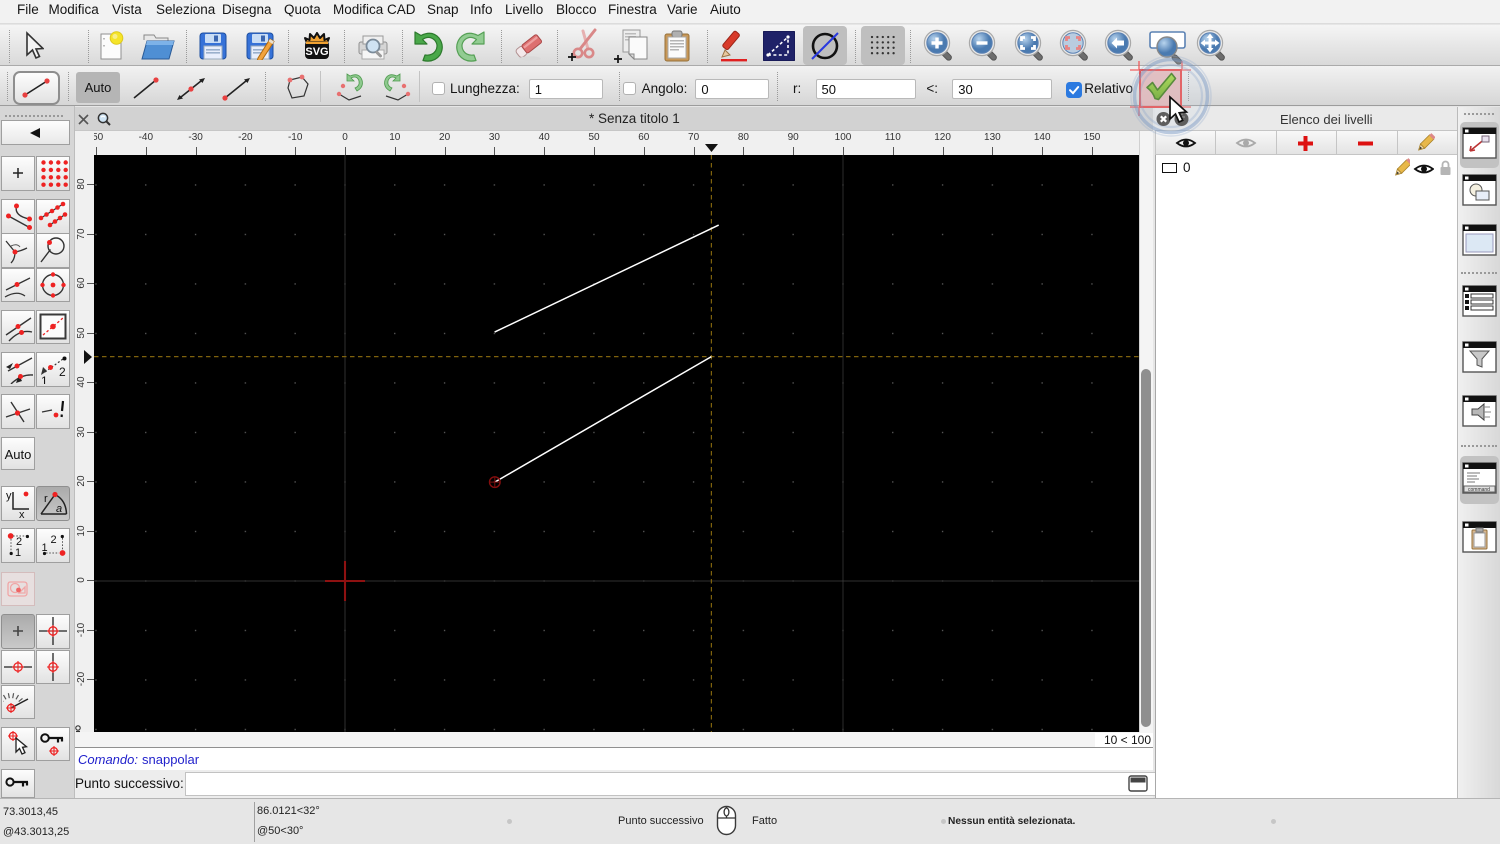 This screenshot has width=1500, height=844. What do you see at coordinates (22, 513) in the screenshot?
I see `svg-text: x` at bounding box center [22, 513].